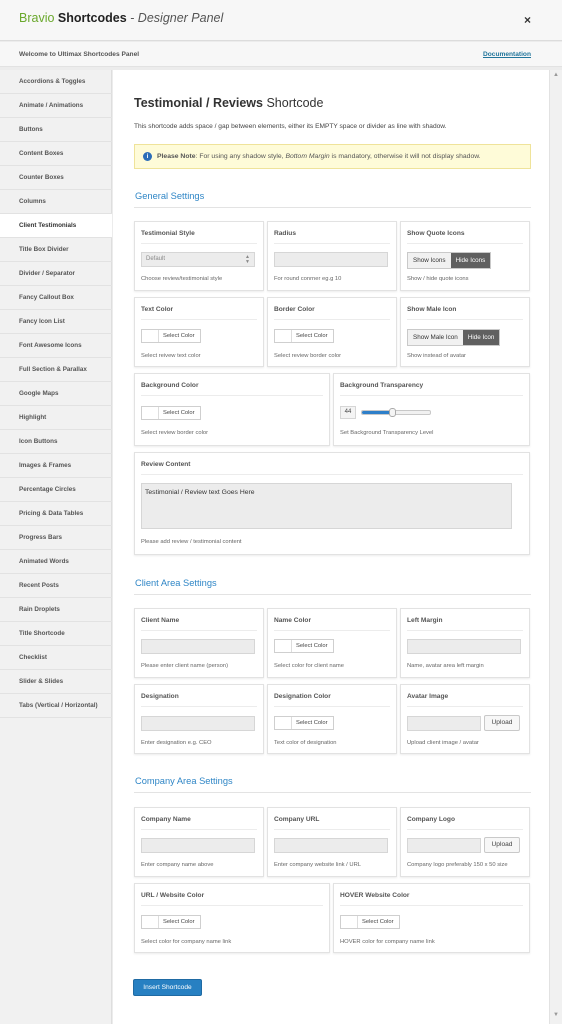  Describe the element at coordinates (331, 259) in the screenshot. I see `radius-input` at that location.